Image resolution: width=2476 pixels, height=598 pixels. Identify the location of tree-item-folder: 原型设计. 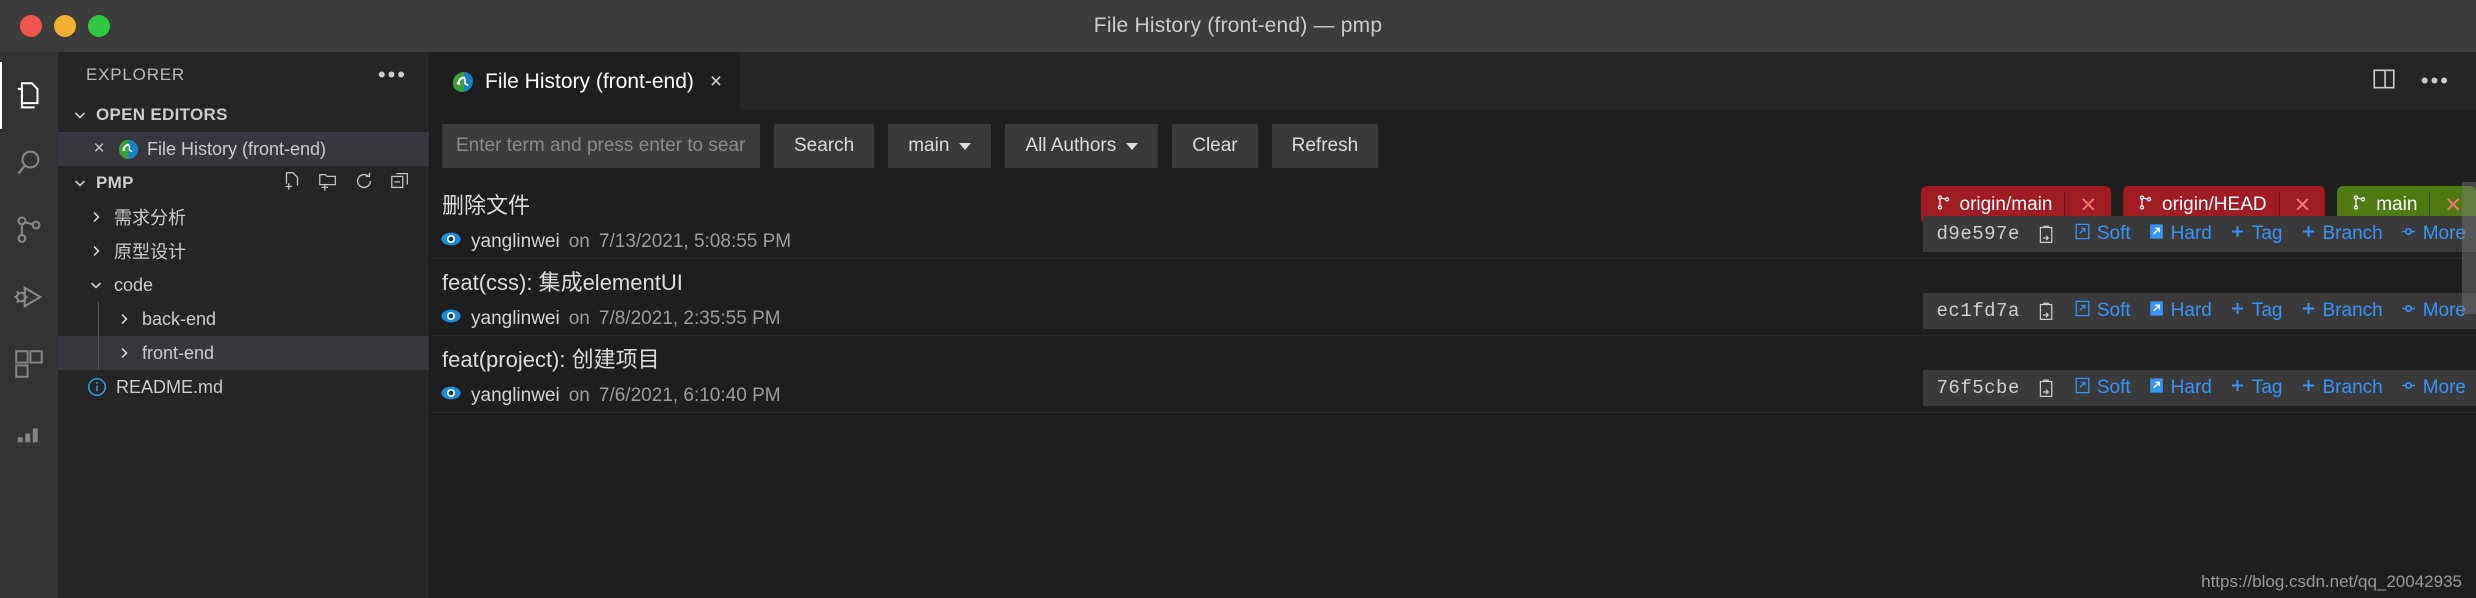
(243, 251).